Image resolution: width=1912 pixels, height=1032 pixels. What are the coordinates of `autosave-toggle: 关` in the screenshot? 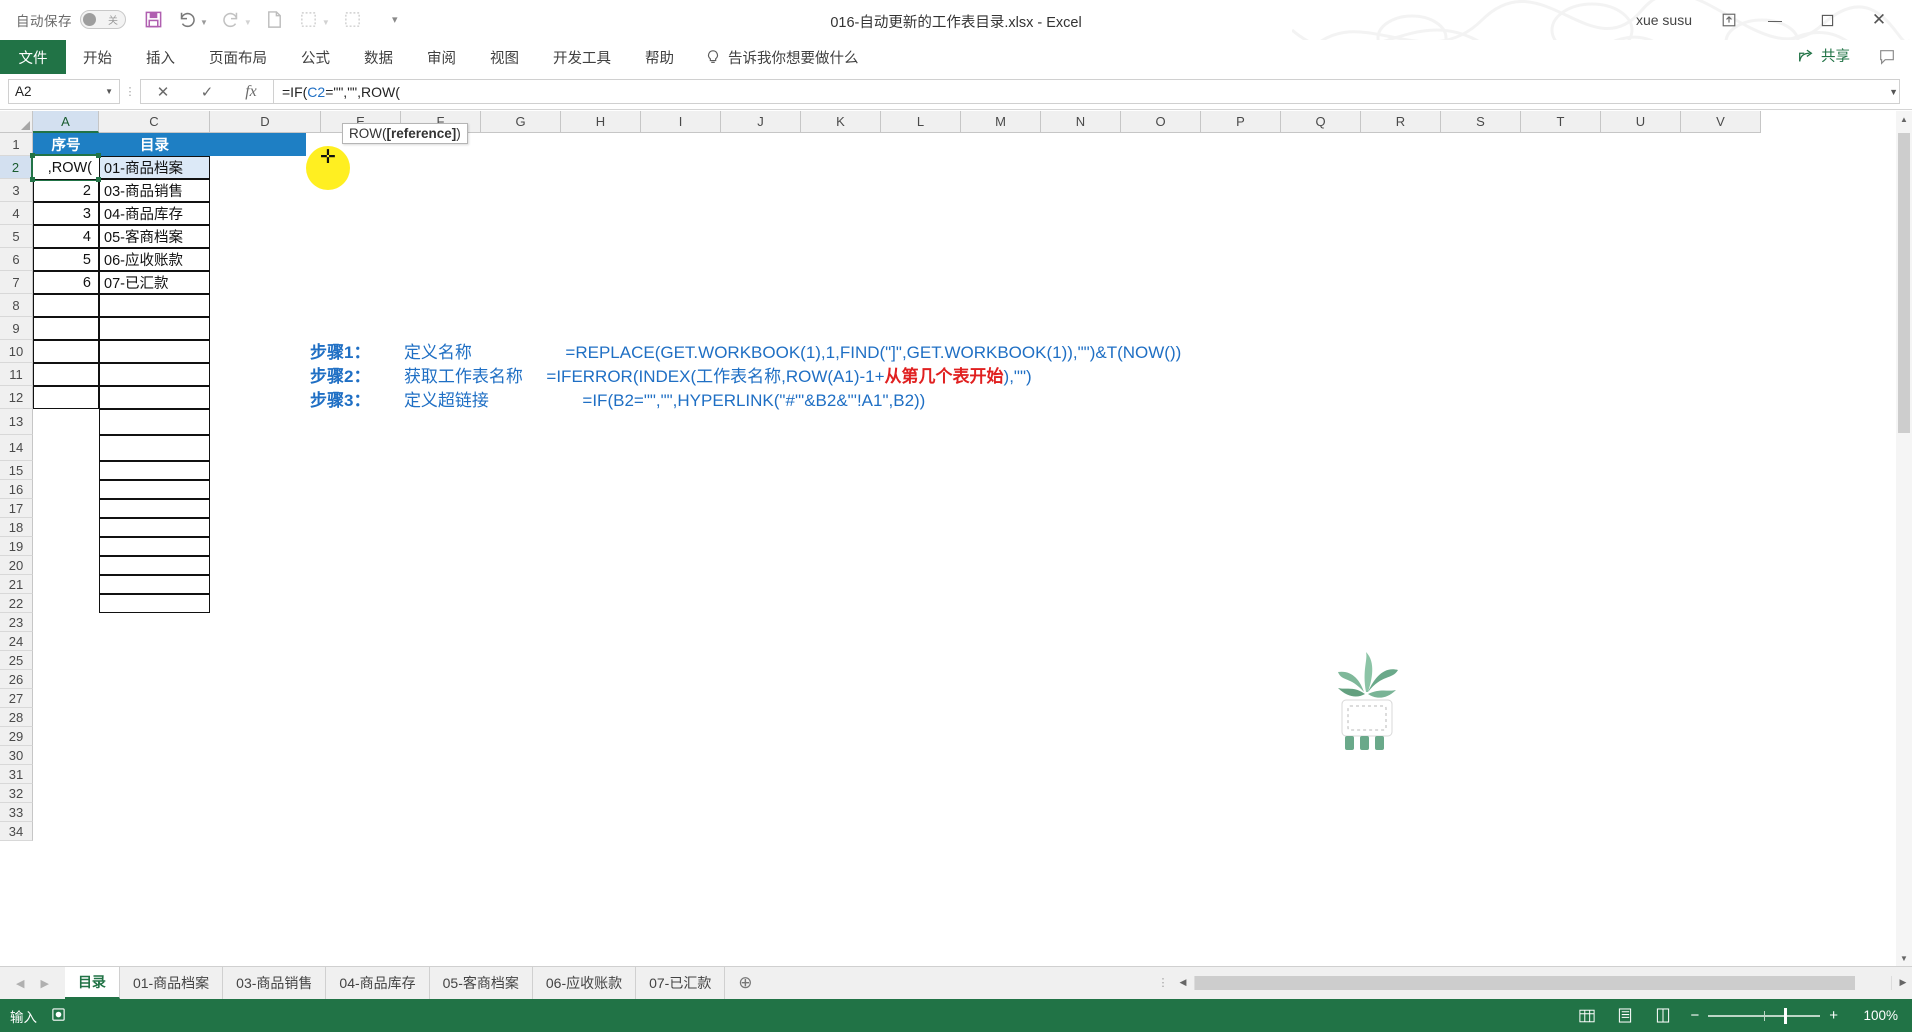 It's located at (103, 19).